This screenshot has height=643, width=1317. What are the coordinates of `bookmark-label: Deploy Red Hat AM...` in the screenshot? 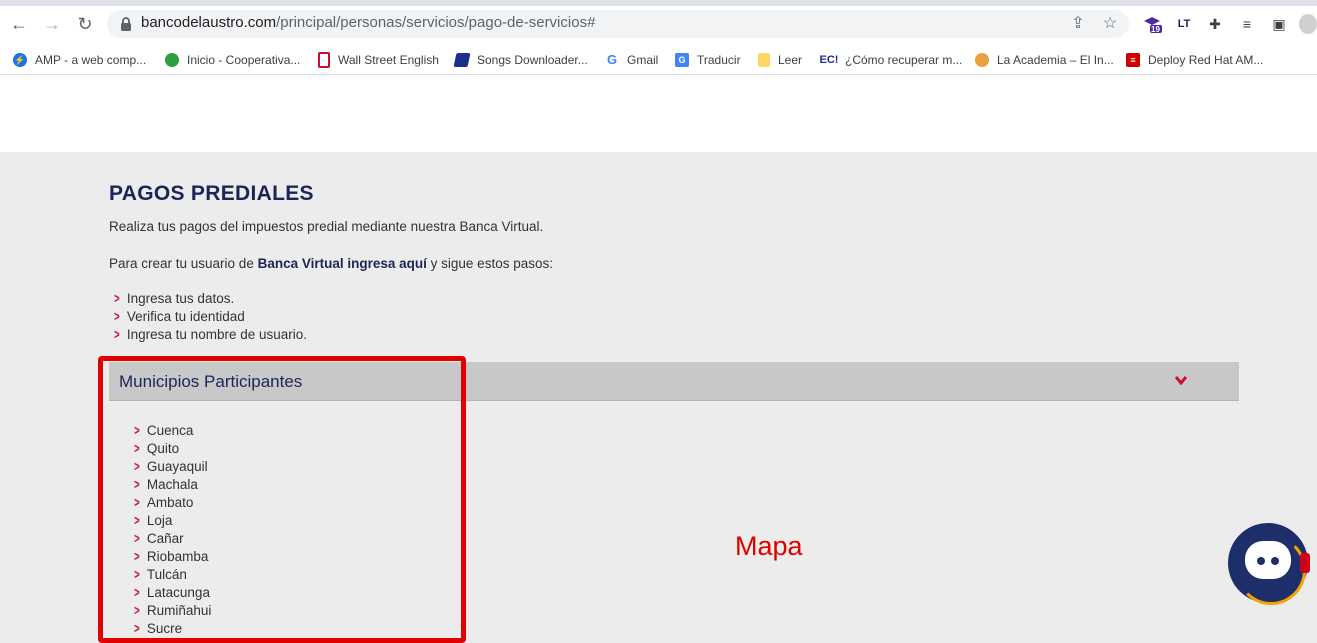 It's located at (1206, 60).